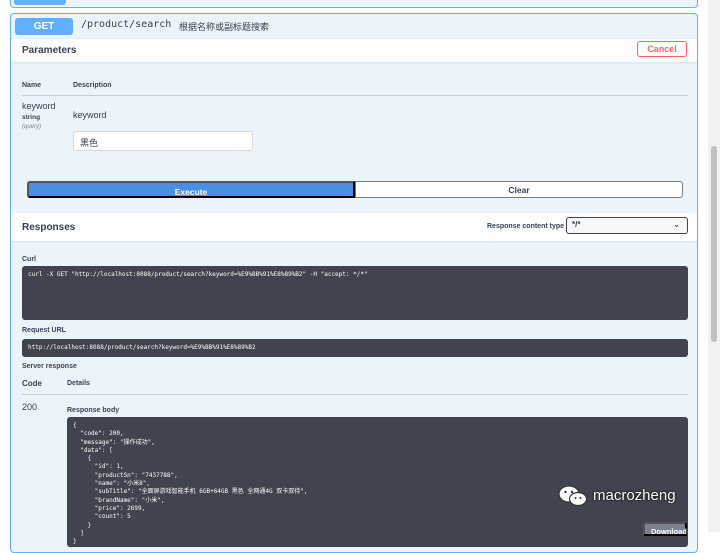 The width and height of the screenshot is (720, 553). I want to click on method-badge: GET, so click(44, 26).